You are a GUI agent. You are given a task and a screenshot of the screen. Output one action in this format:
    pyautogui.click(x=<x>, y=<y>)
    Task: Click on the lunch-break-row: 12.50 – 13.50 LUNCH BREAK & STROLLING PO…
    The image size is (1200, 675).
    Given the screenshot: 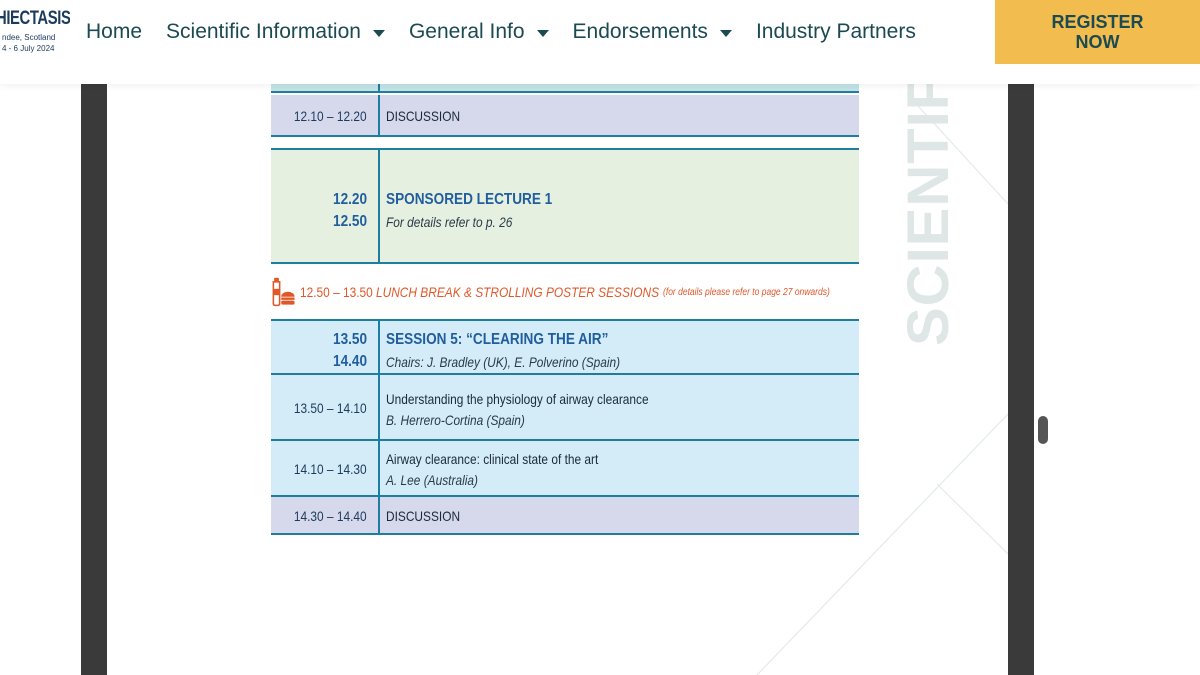 What is the action you would take?
    pyautogui.click(x=565, y=292)
    